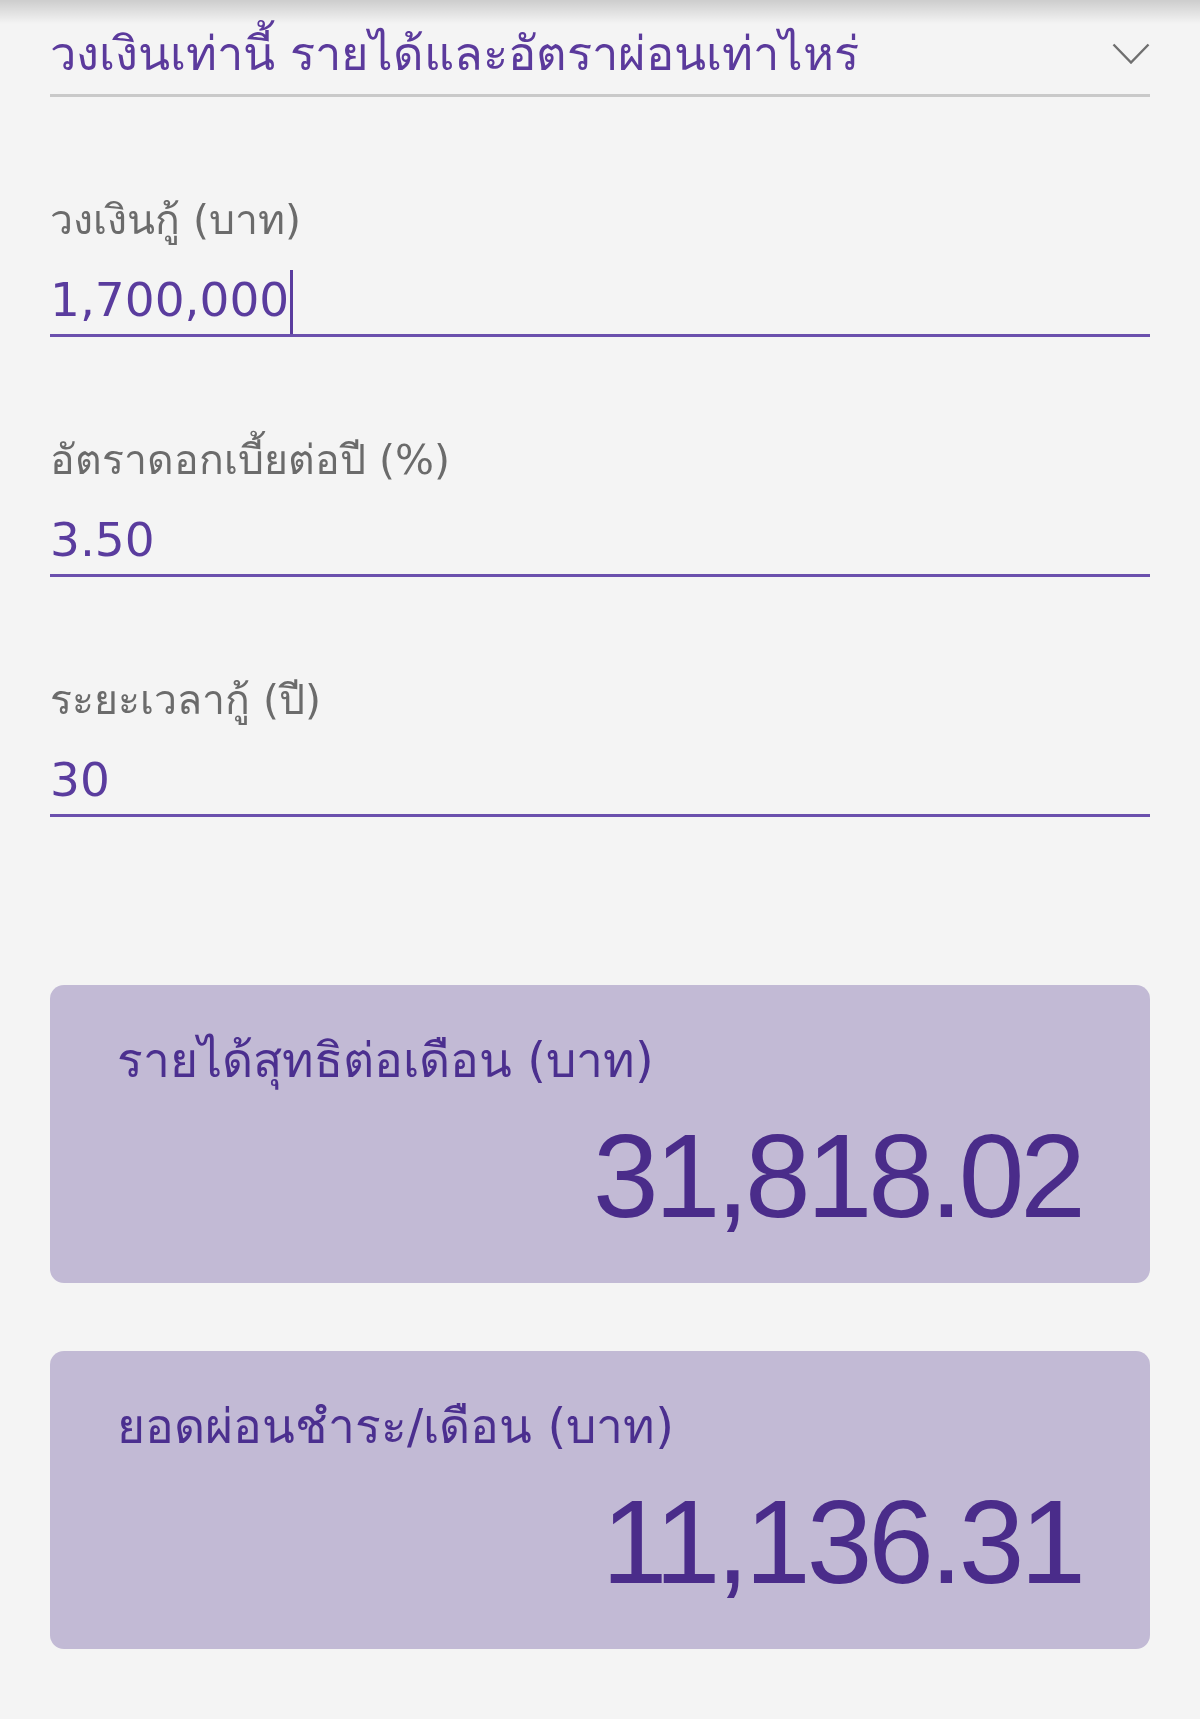  I want to click on result-value: 11,136.31, so click(841, 1542).